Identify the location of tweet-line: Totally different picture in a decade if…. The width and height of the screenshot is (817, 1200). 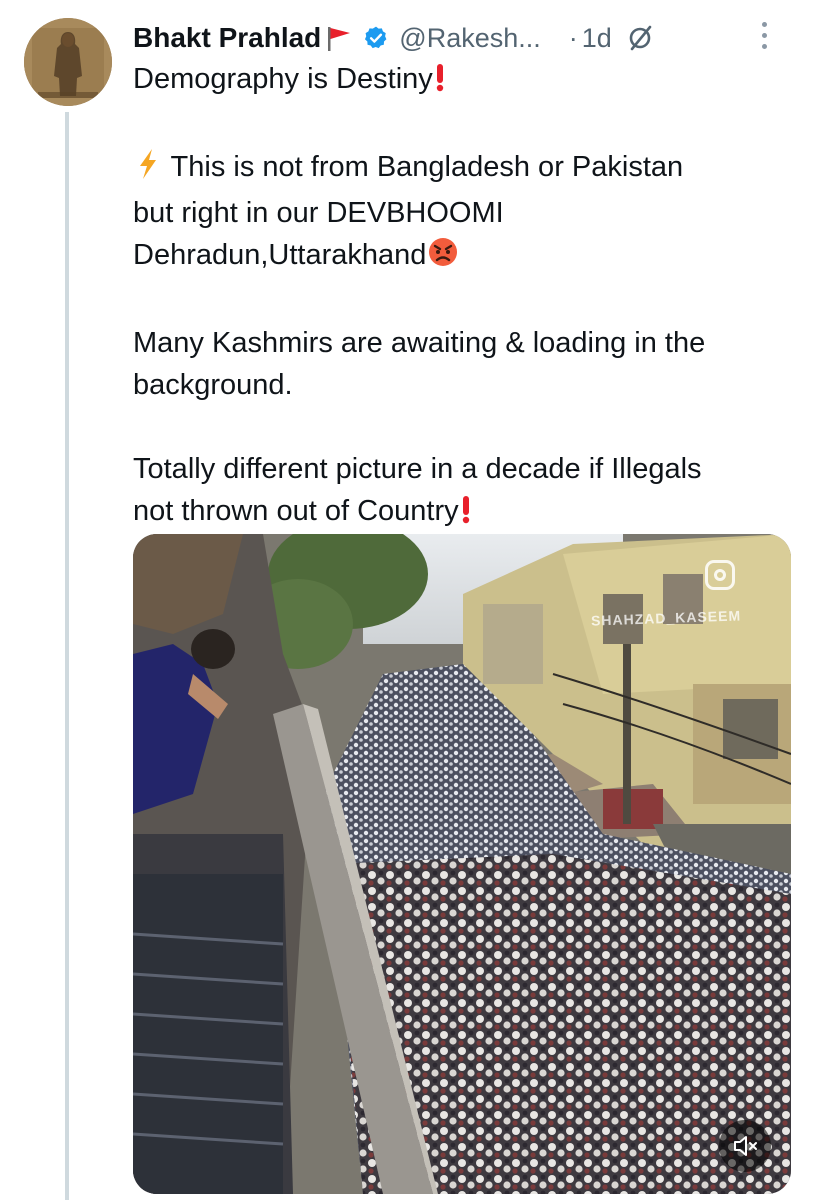
(417, 469).